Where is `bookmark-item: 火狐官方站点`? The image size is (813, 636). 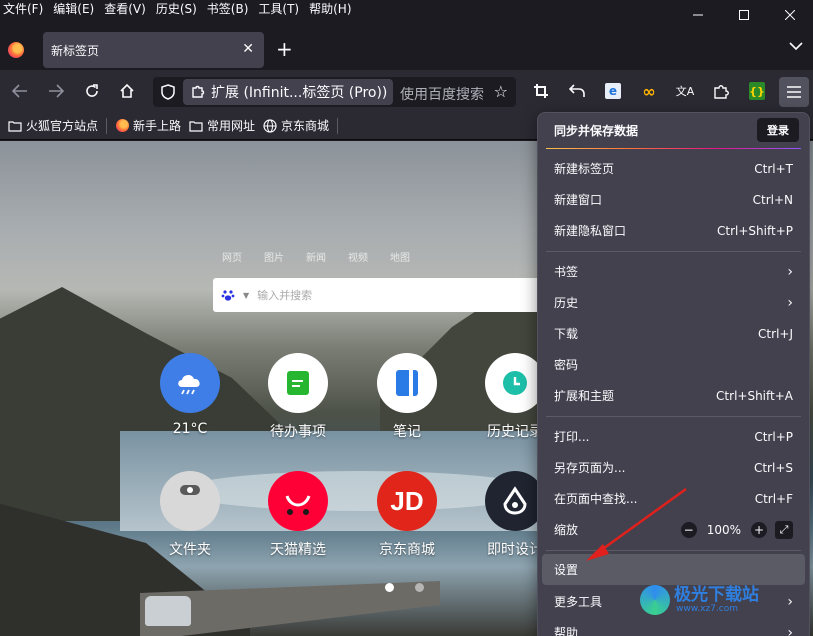
bookmark-item: 火狐官方站点 is located at coordinates (53, 125).